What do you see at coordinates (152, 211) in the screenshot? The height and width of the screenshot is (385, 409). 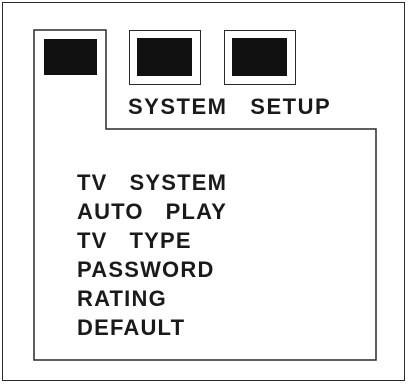 I see `menu-item-auto-play: AUTO PLAY` at bounding box center [152, 211].